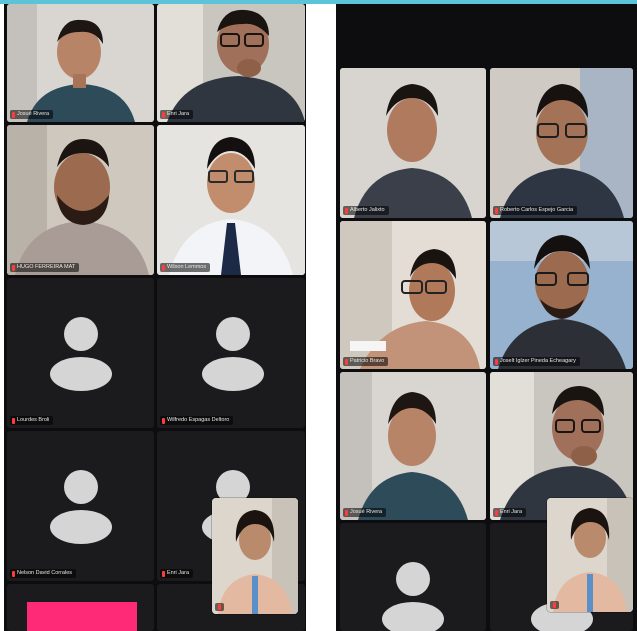  Describe the element at coordinates (82, 616) in the screenshot. I see `shared-content-preview` at that location.